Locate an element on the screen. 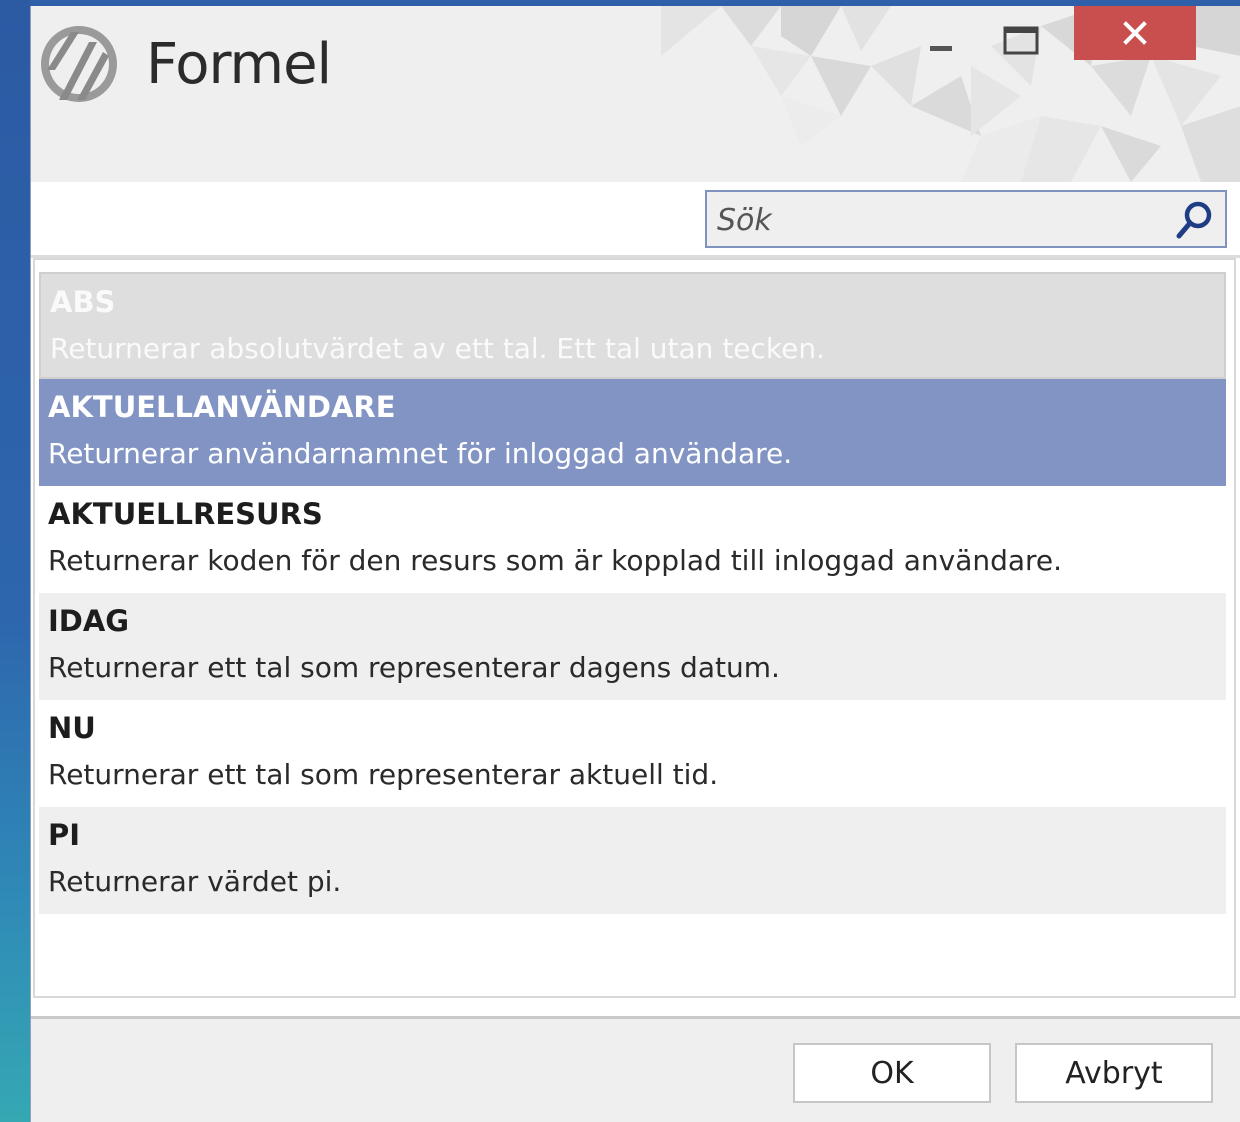  formula-name: NU is located at coordinates (72, 728).